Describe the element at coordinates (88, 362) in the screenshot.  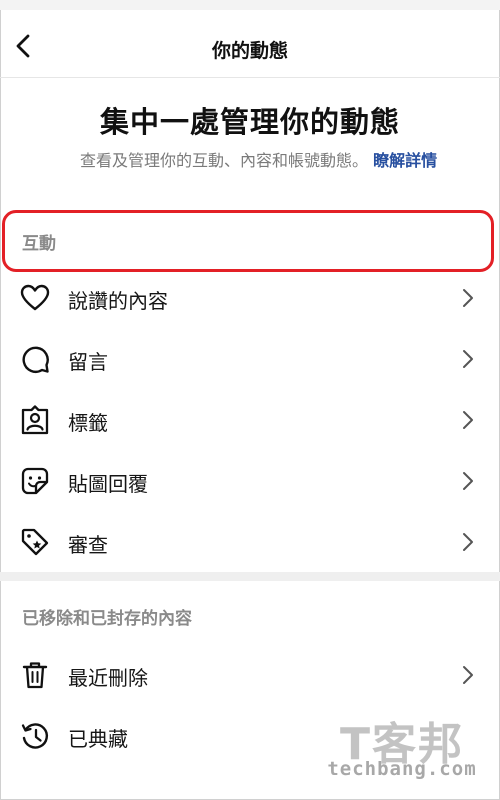
I see `row-comments-label: 留言` at that location.